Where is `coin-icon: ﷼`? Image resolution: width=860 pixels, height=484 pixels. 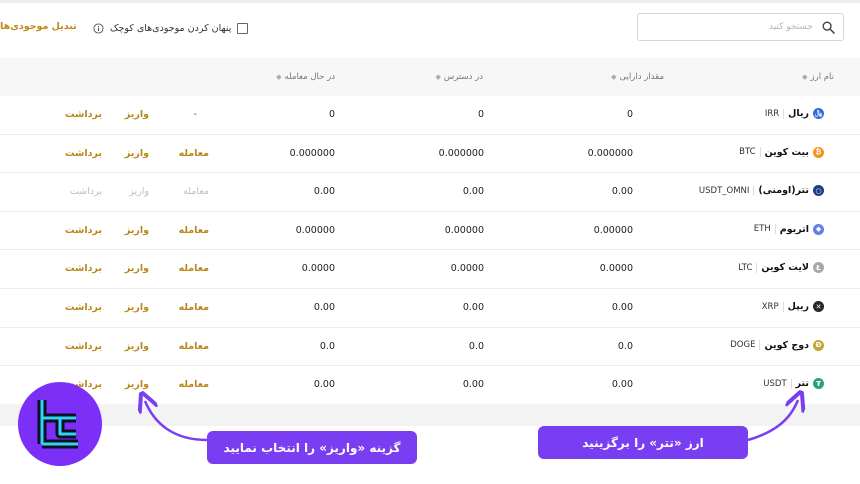 coin-icon: ﷼ is located at coordinates (818, 113).